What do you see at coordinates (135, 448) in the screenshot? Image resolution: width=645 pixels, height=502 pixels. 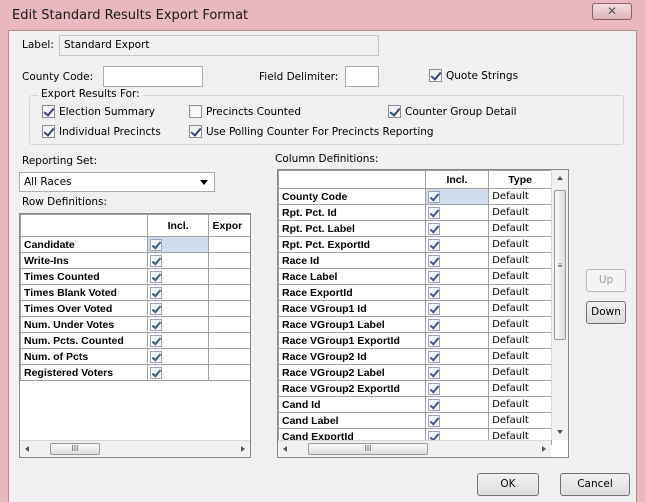 I see `row-definitions-hscrollbar: III` at bounding box center [135, 448].